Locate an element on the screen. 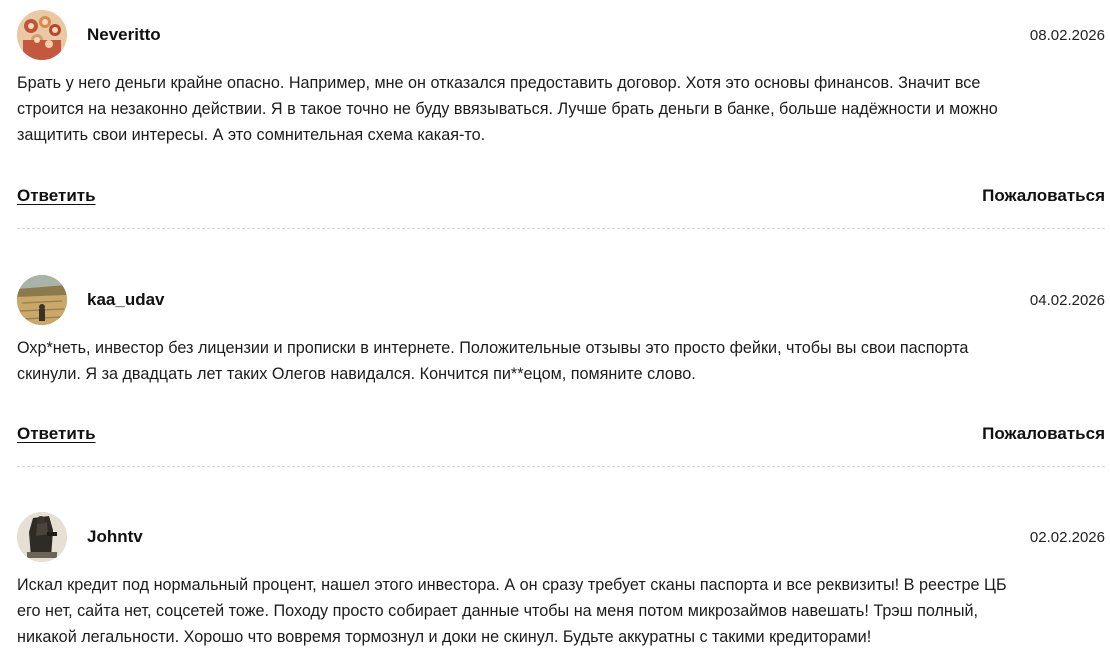 Image resolution: width=1110 pixels, height=667 pixels. comment-header: kaa_udav 04.02.2026 is located at coordinates (561, 300).